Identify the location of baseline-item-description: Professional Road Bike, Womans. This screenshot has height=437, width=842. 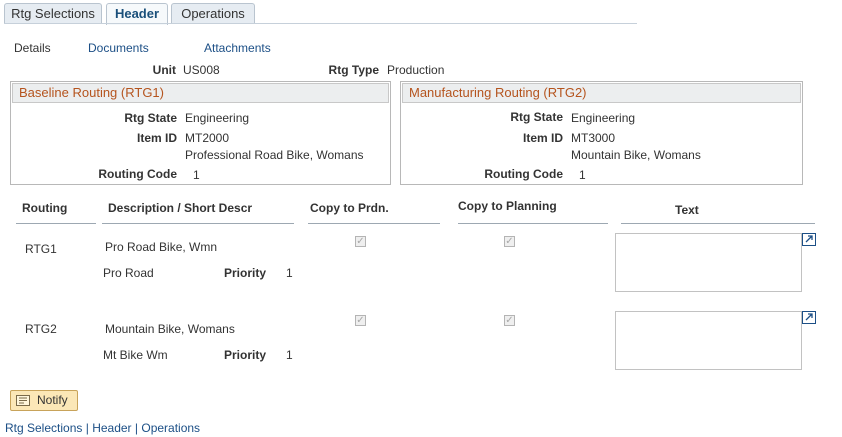
(274, 155).